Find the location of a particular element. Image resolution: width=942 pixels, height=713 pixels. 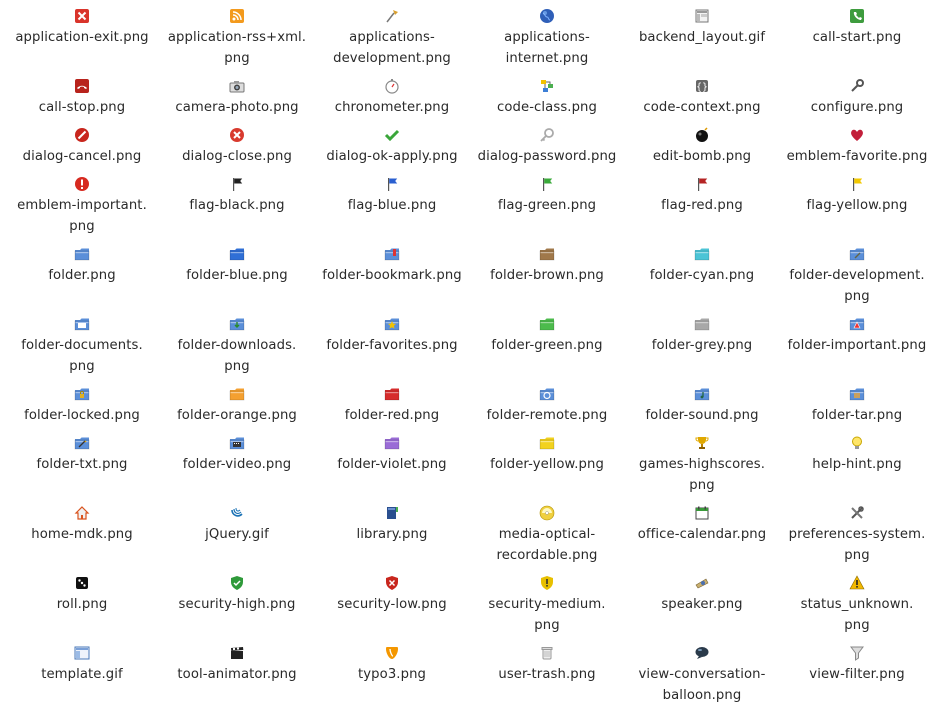

icon-item-application-rss-xml: application-rss+xml. png is located at coordinates (237, 38).